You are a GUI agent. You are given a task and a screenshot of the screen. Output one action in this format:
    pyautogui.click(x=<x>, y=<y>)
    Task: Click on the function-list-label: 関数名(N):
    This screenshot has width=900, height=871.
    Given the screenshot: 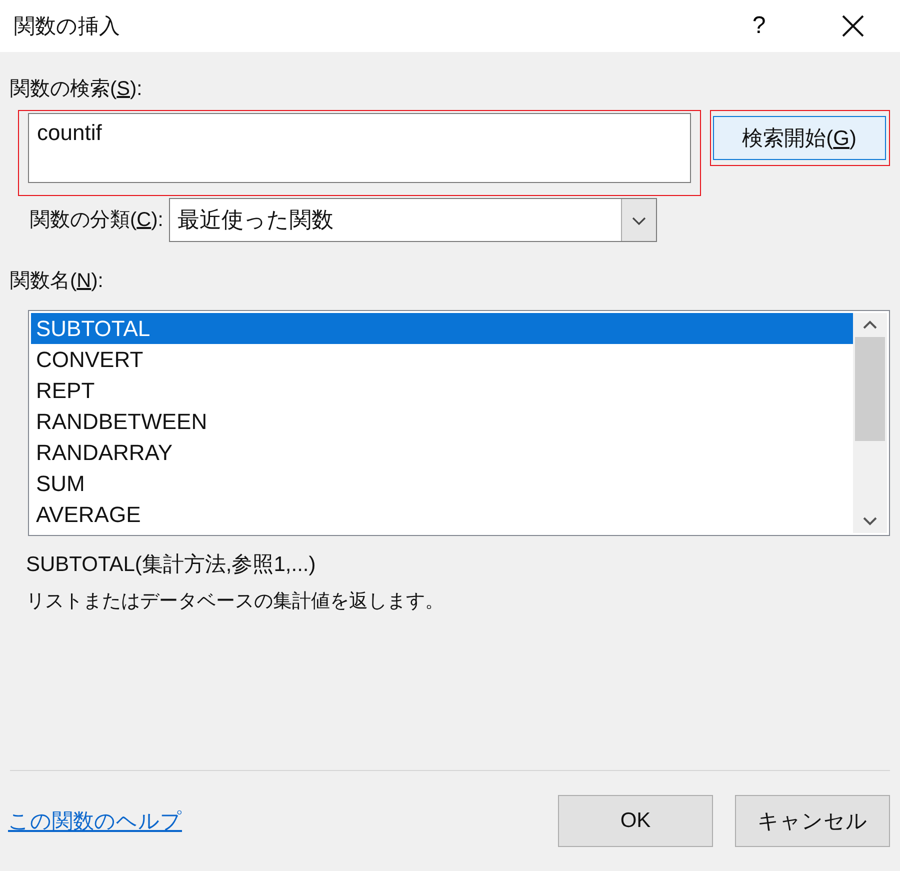 What is the action you would take?
    pyautogui.click(x=57, y=281)
    